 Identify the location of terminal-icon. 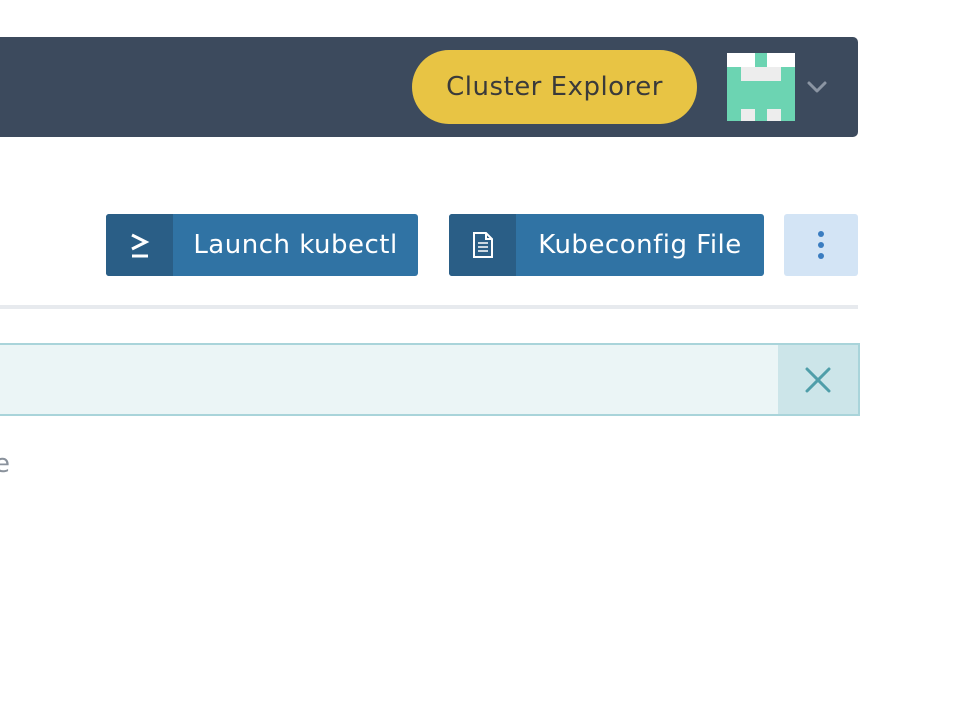
(139, 245).